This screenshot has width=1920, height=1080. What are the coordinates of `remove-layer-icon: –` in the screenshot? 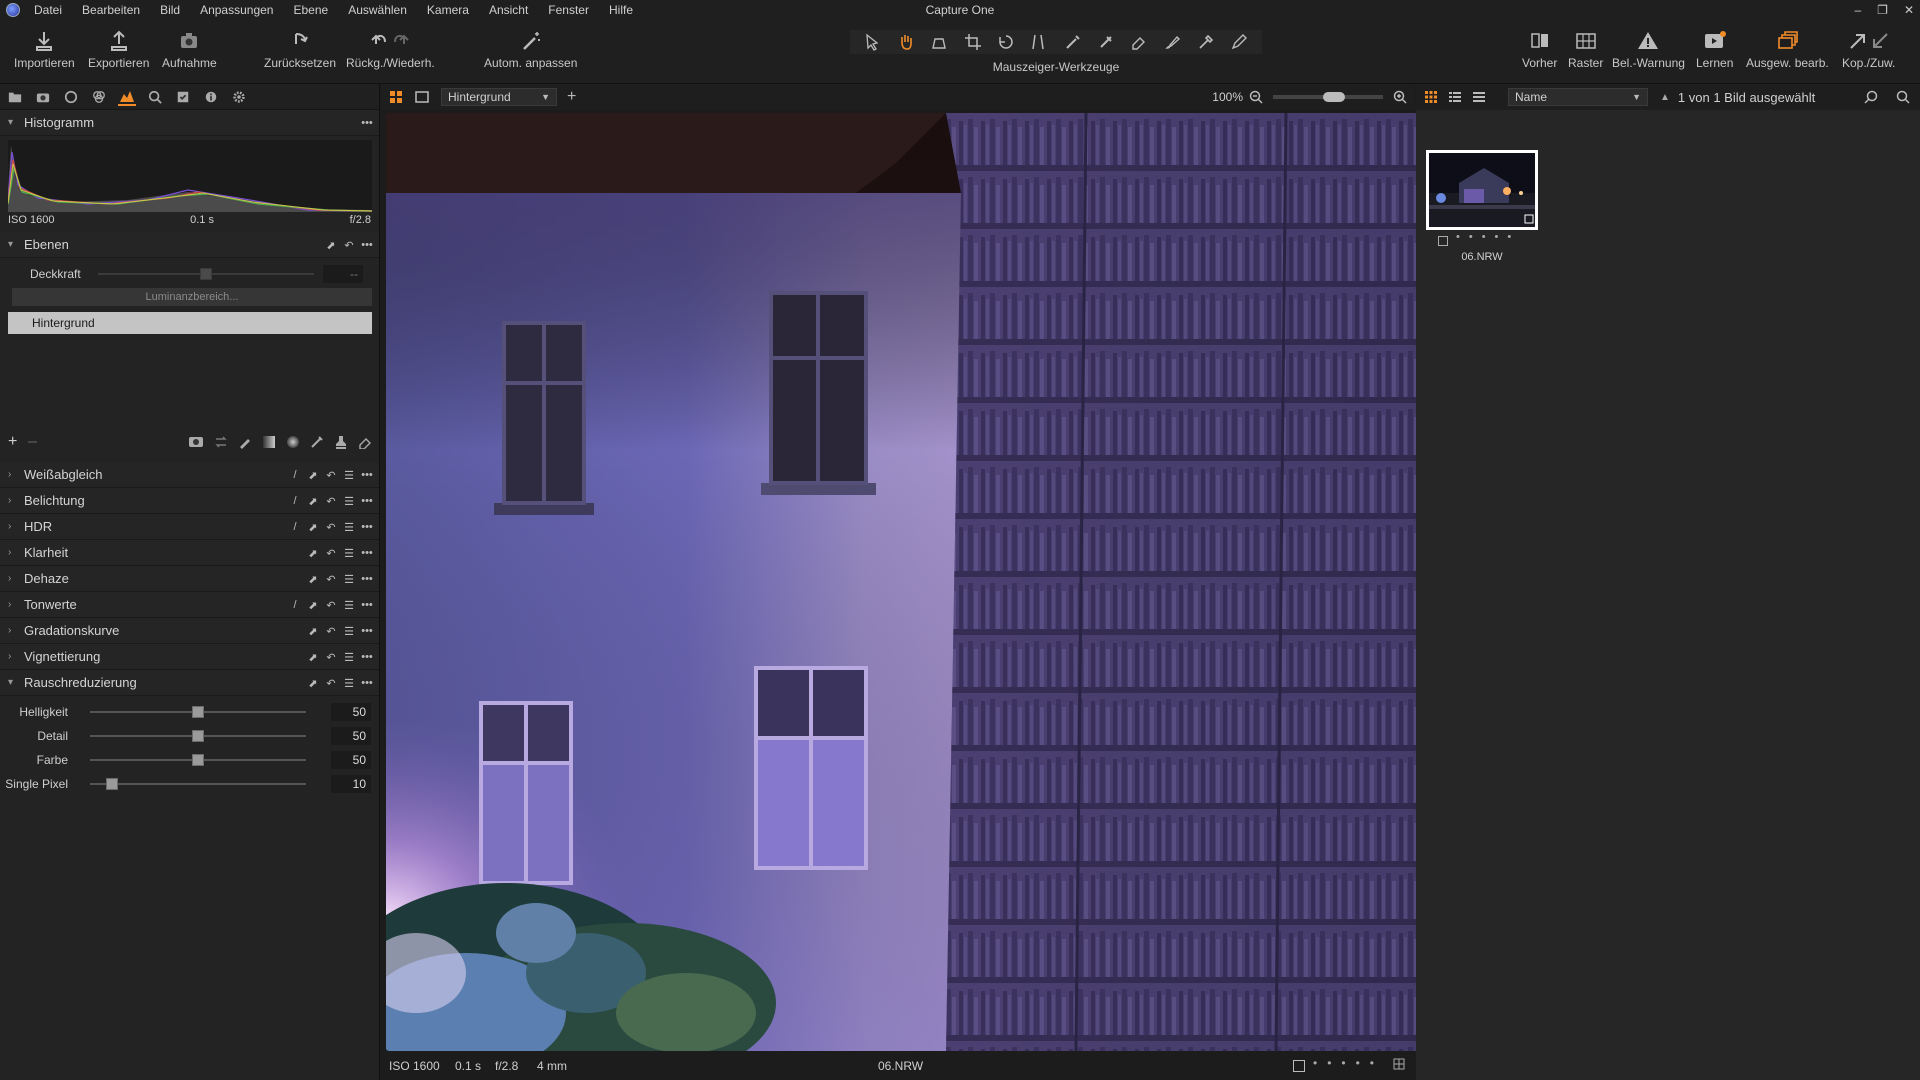 It's located at (38, 442).